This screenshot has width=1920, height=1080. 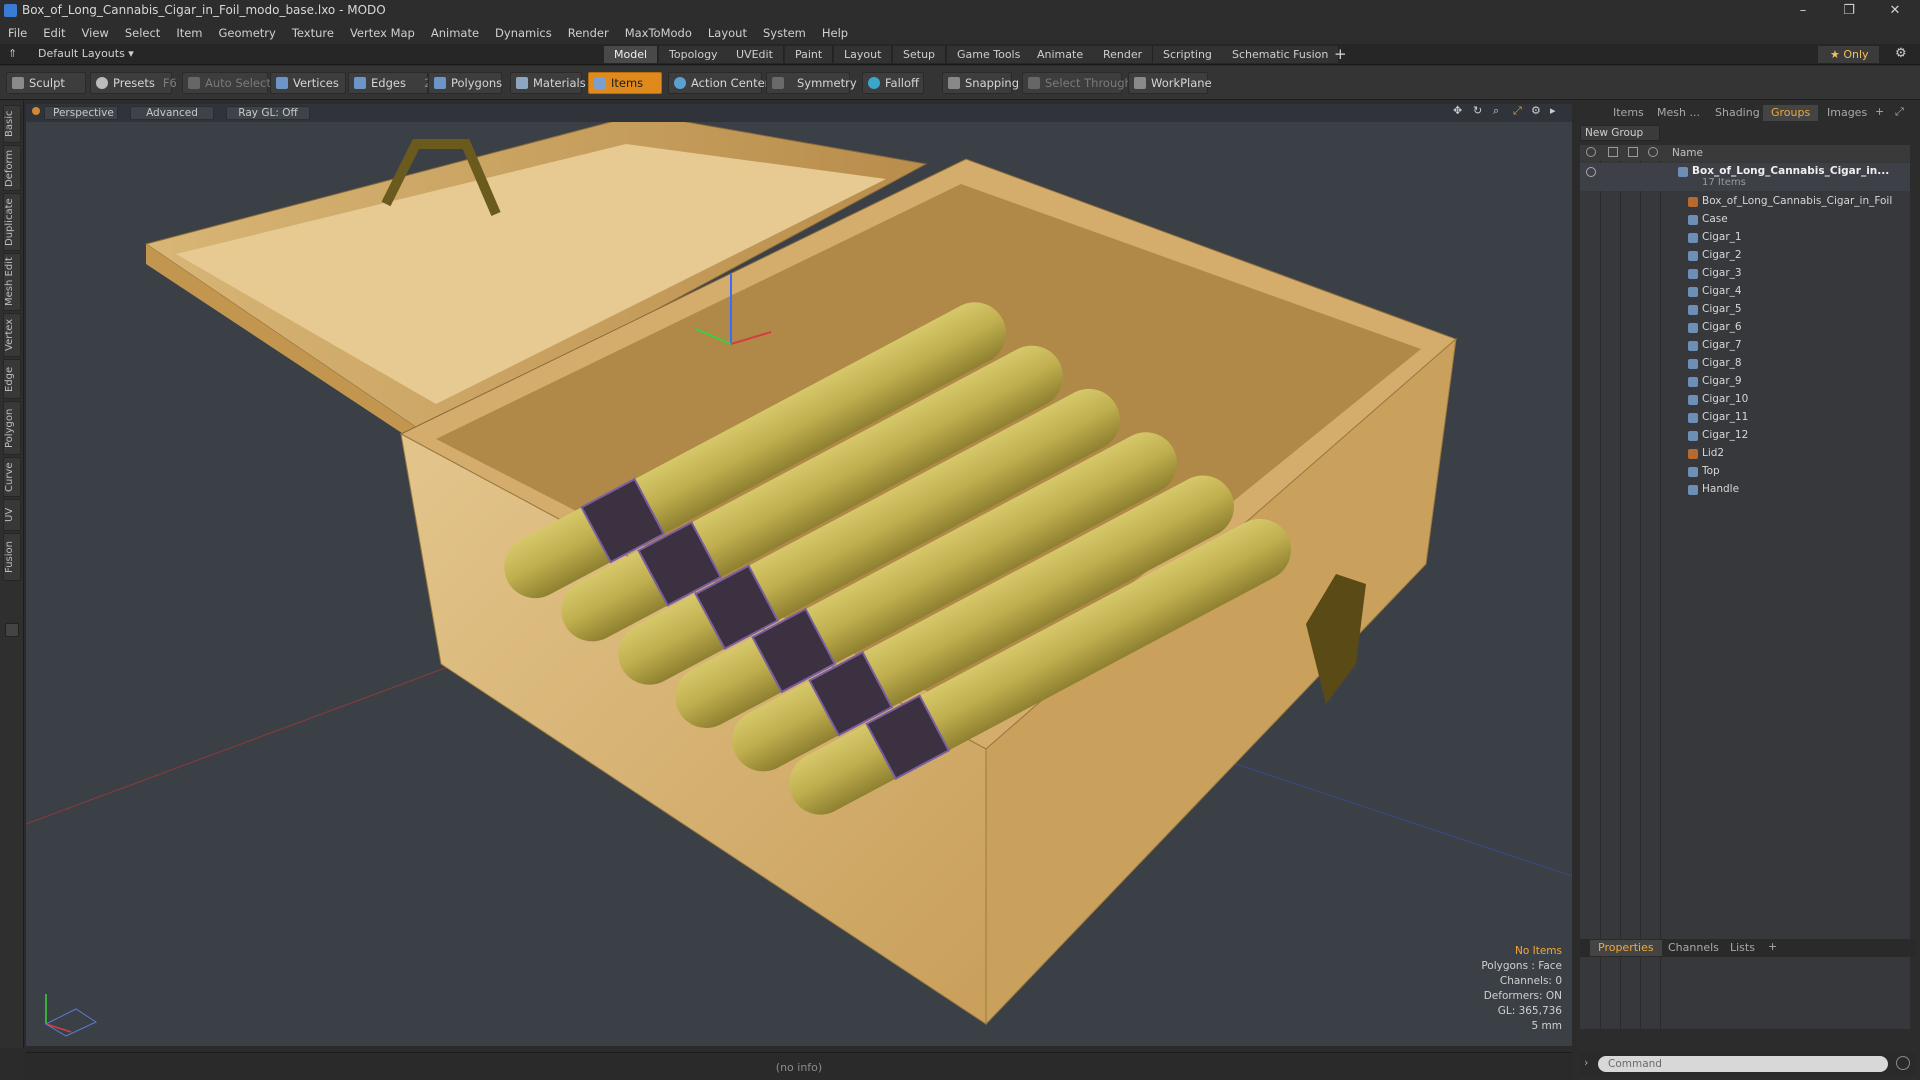 I want to click on list-item: Cigar_4, so click(x=1745, y=292).